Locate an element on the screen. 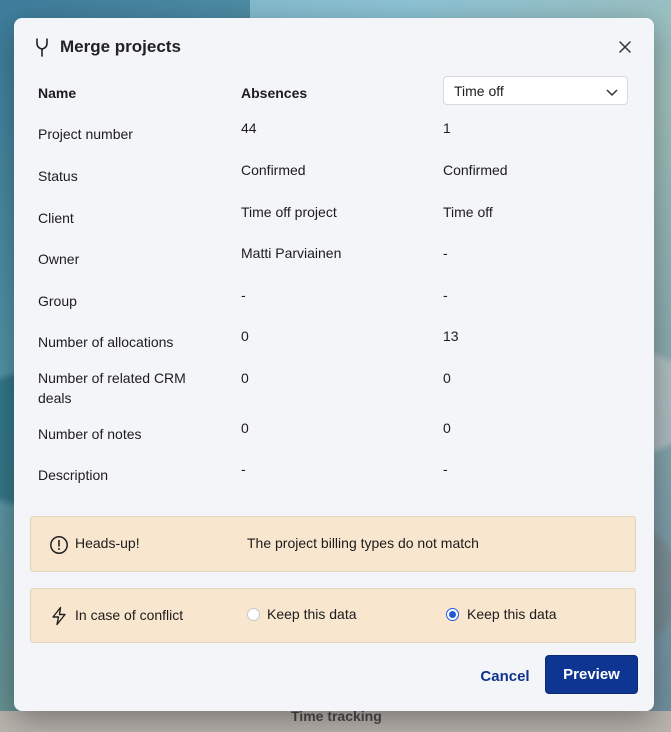 Image resolution: width=671 pixels, height=732 pixels. table-row: Number of related CRM deals 0 0 is located at coordinates (336, 391).